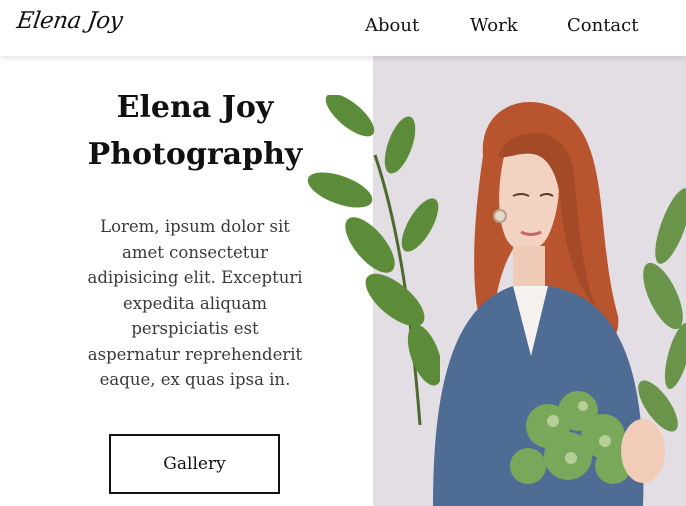  Describe the element at coordinates (494, 25) in the screenshot. I see `nav-link-work: Work` at that location.